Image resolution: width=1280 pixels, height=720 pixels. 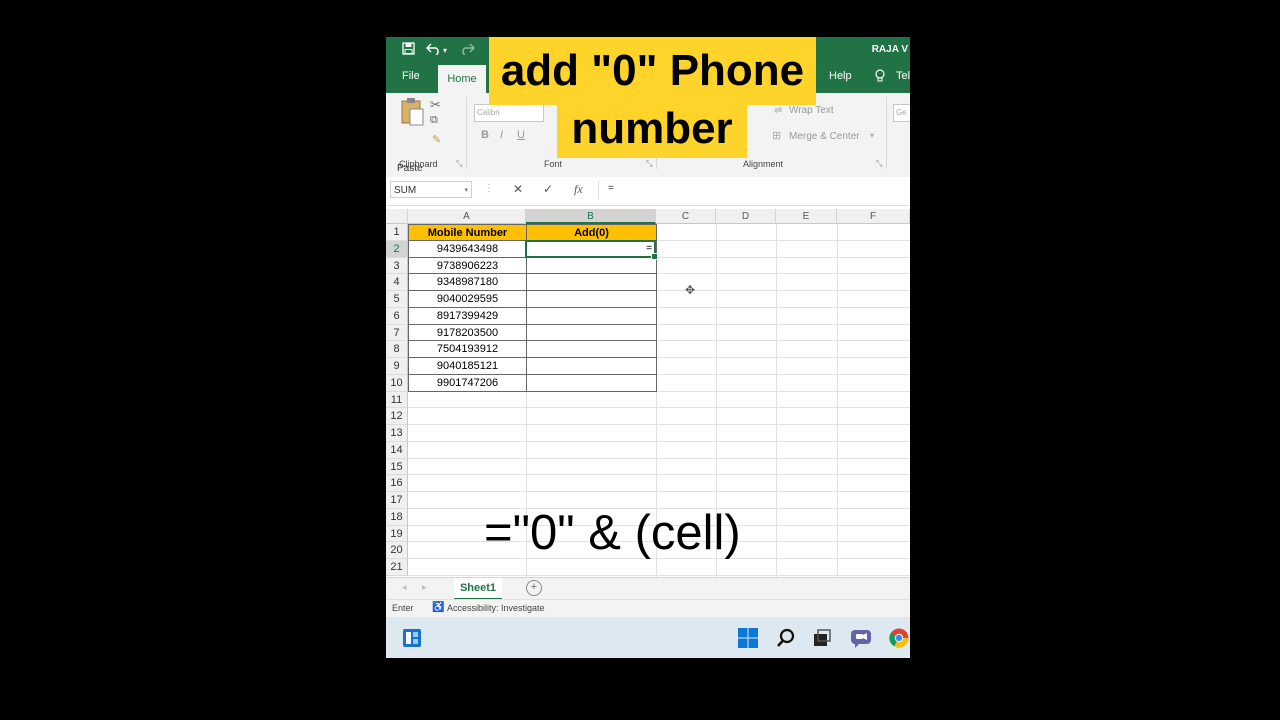 What do you see at coordinates (397, 232) in the screenshot?
I see `row-header: 1` at bounding box center [397, 232].